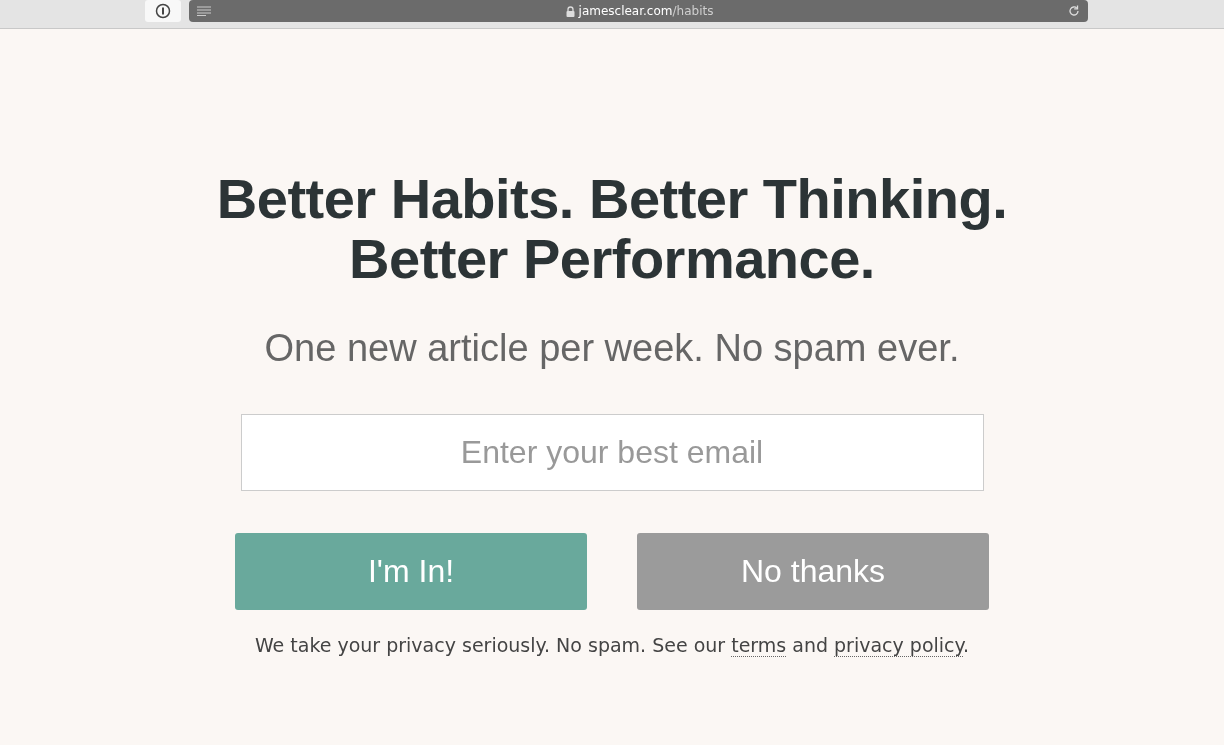 The height and width of the screenshot is (745, 1224). Describe the element at coordinates (693, 11) in the screenshot. I see `url-path: /habits` at that location.